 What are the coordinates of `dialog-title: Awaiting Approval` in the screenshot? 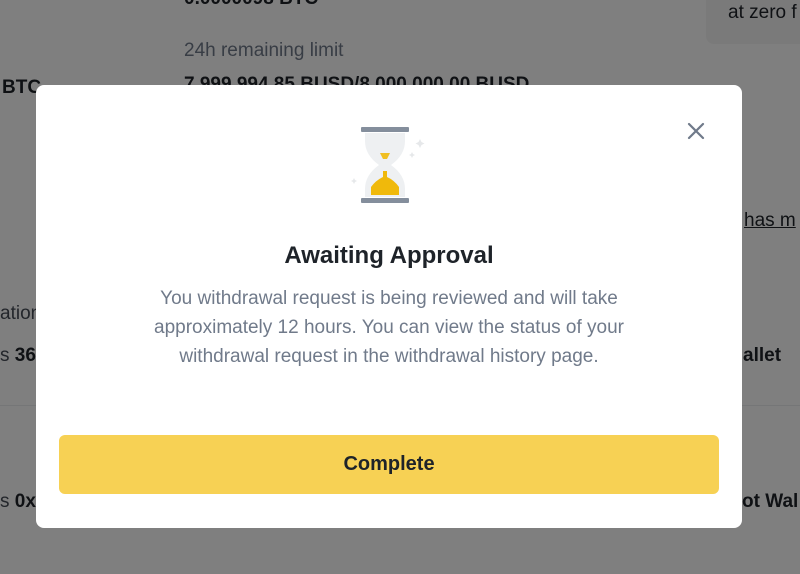 It's located at (389, 255).